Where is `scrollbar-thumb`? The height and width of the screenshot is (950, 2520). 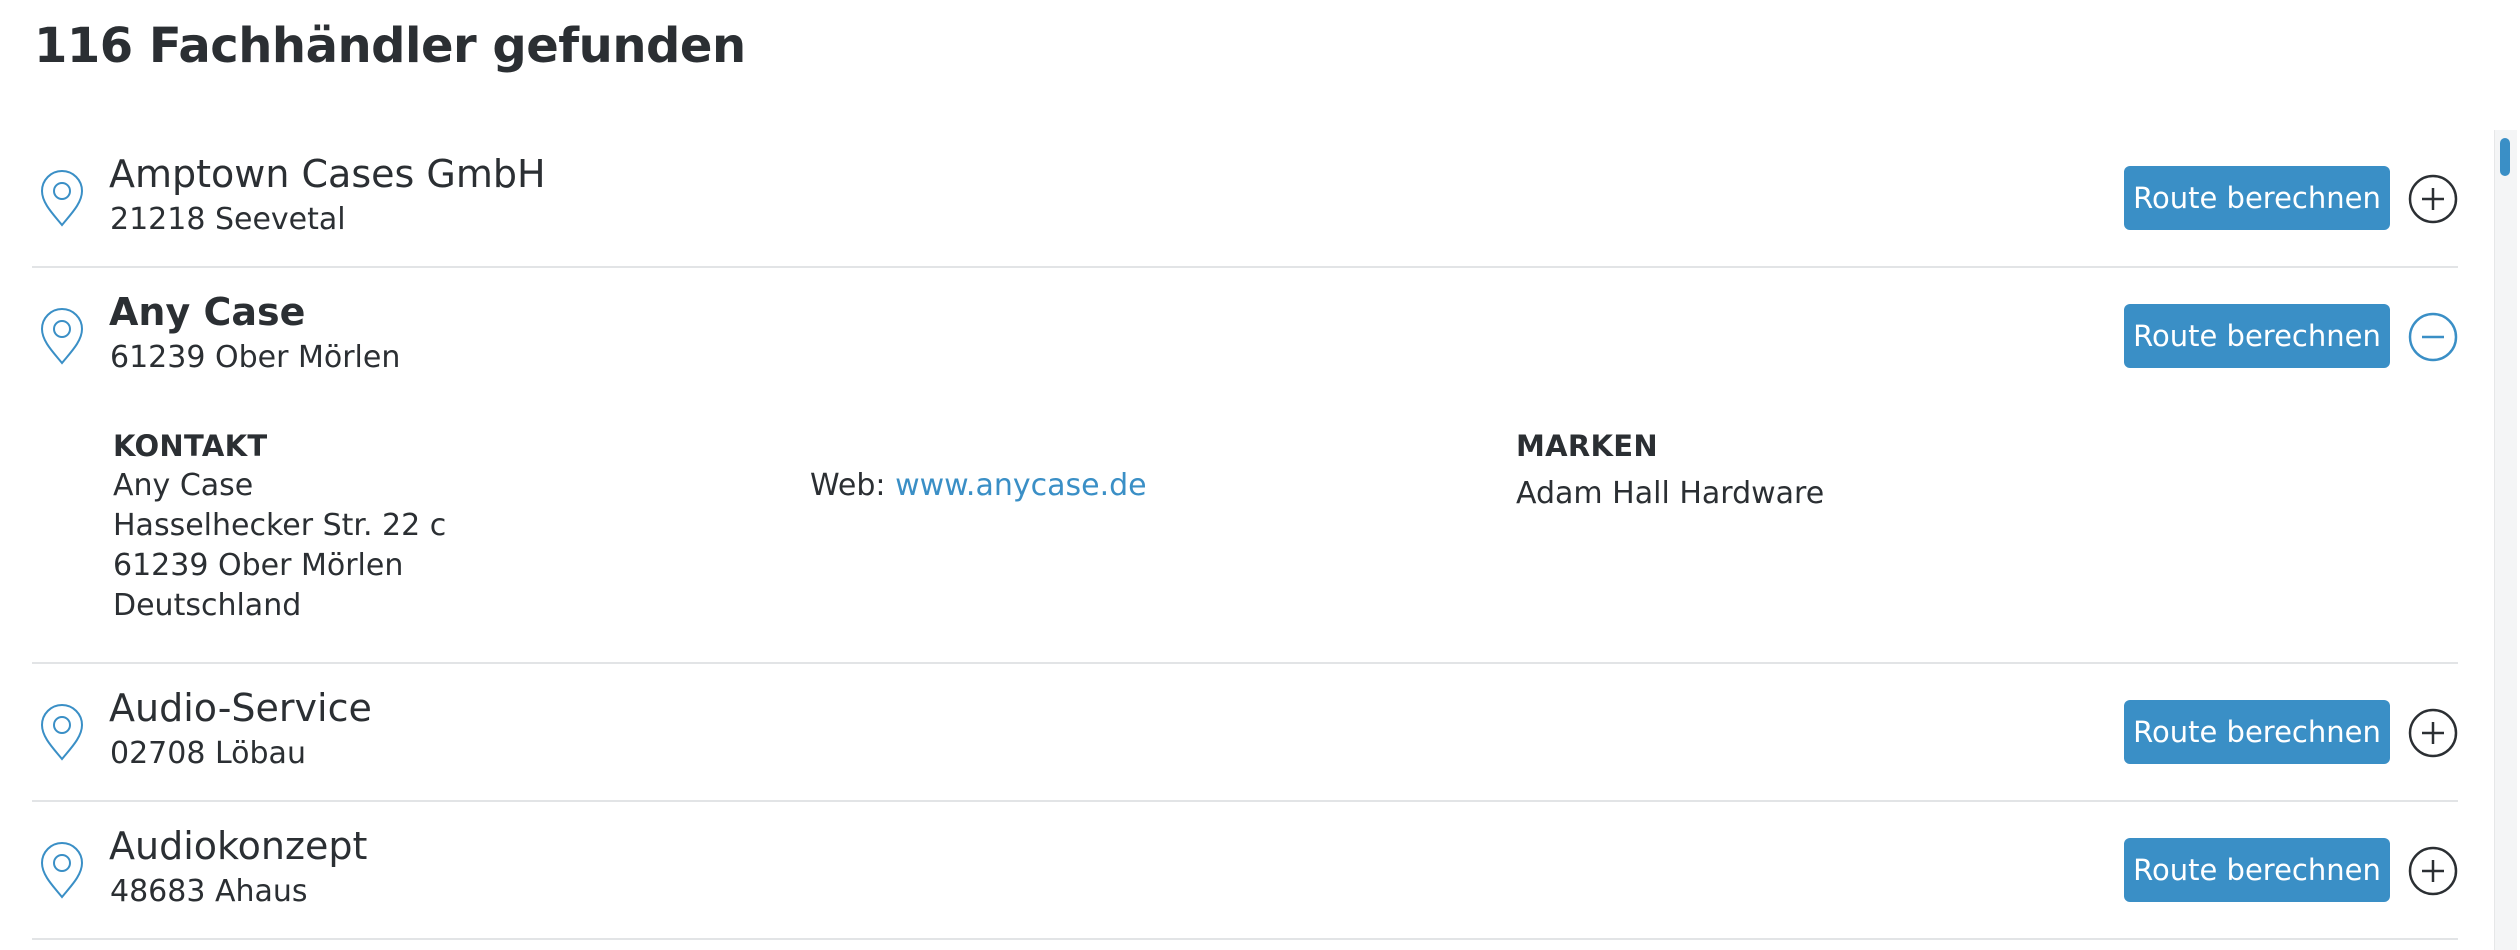
scrollbar-thumb is located at coordinates (2505, 157).